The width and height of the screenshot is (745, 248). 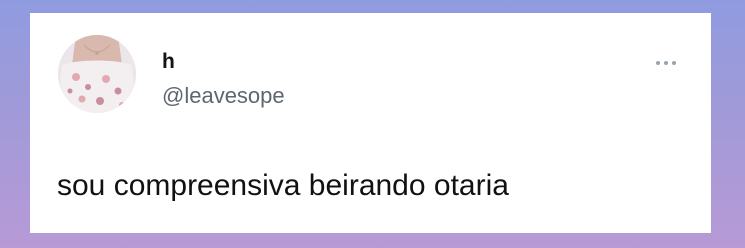 What do you see at coordinates (223, 96) in the screenshot?
I see `author-handle: @leavesope` at bounding box center [223, 96].